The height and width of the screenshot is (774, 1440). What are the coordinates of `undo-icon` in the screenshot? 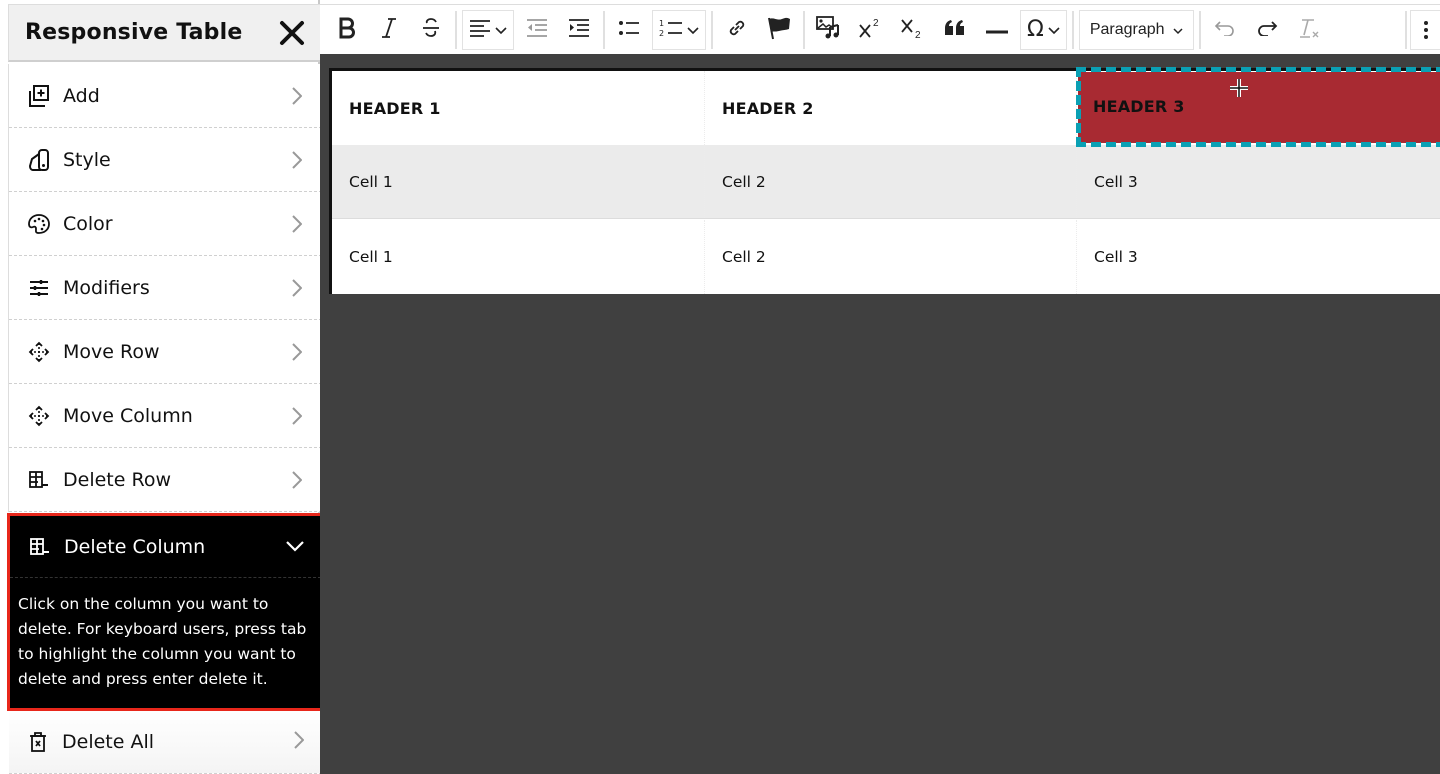 It's located at (1225, 30).